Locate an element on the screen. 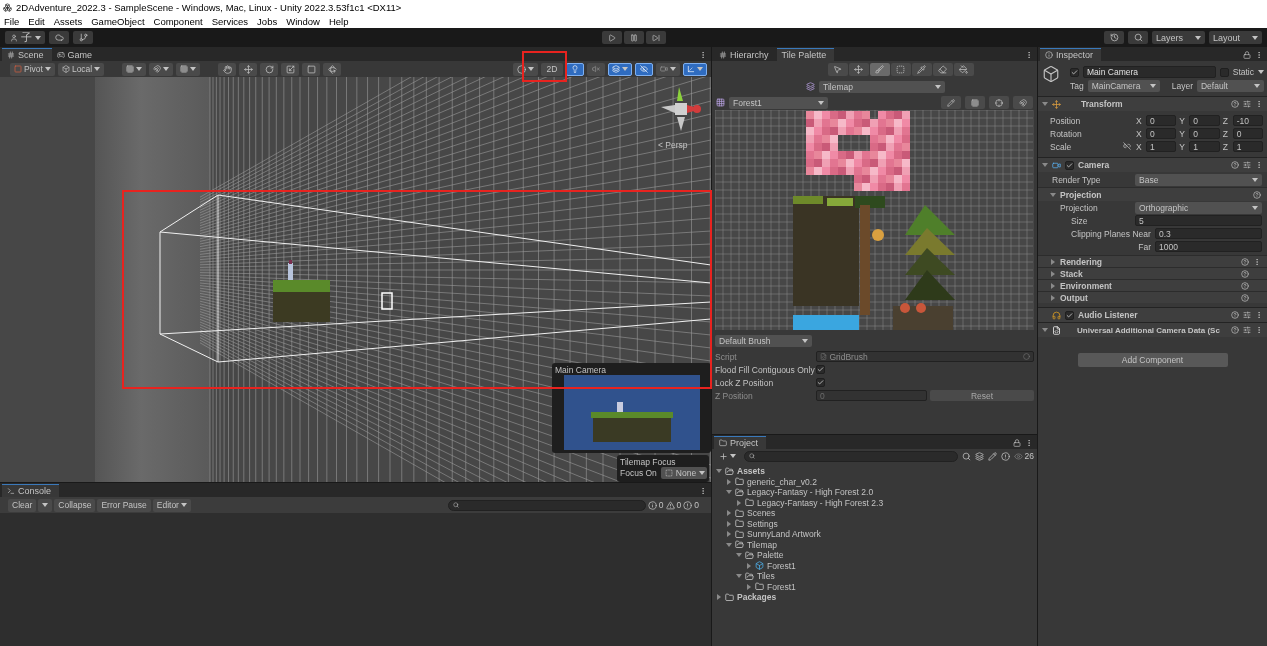 This screenshot has height=646, width=1267. tree-row: Palette is located at coordinates (874, 555).